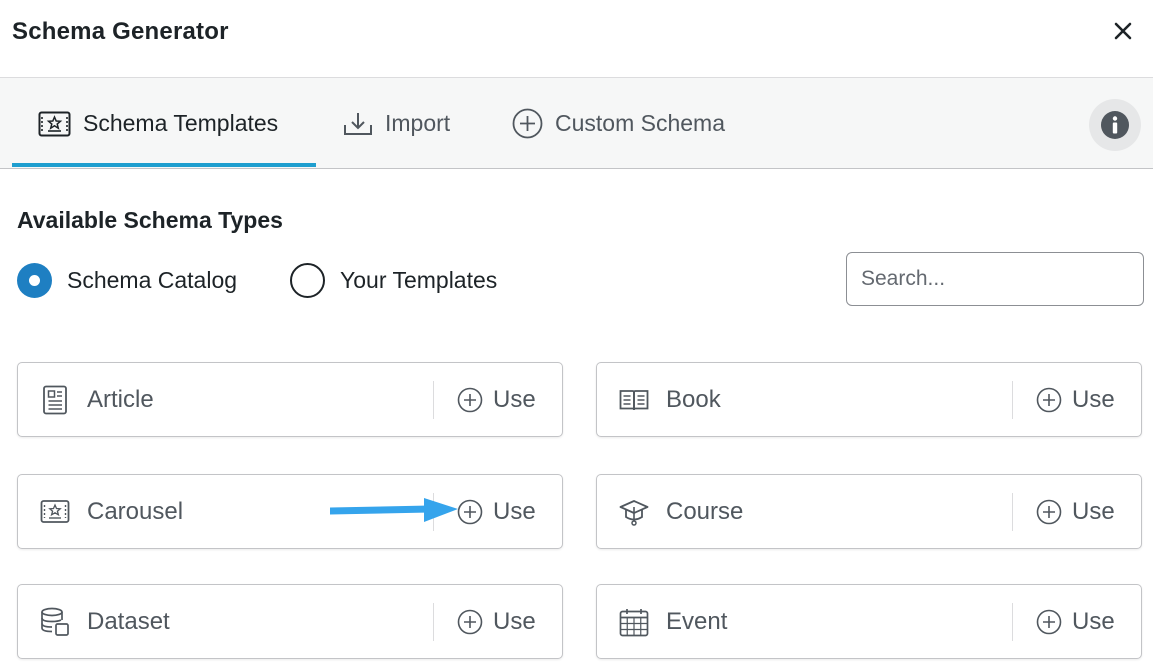 The height and width of the screenshot is (671, 1153). I want to click on book-icon, so click(634, 400).